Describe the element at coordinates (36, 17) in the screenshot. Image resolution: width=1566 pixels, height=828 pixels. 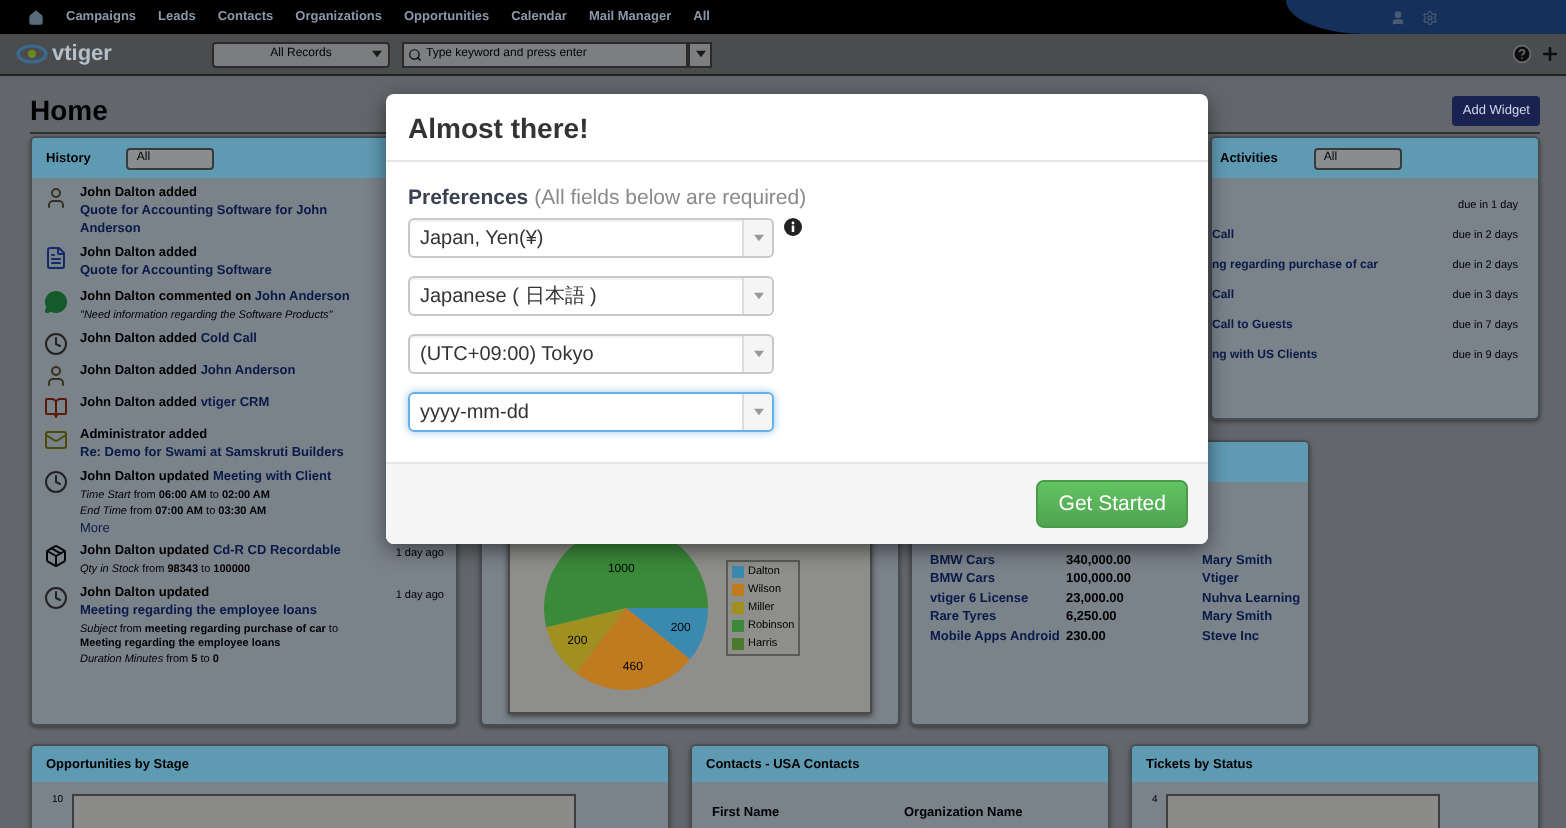
I see `home-icon` at that location.